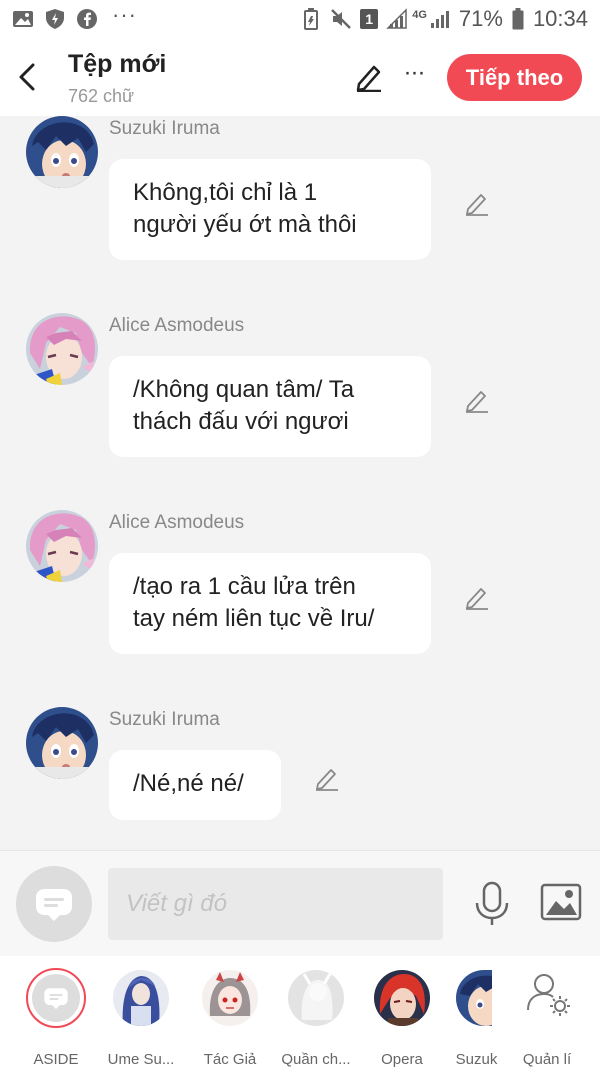  Describe the element at coordinates (225, 192) in the screenshot. I see `message-line: Không,tôi chỉ là 1` at that location.